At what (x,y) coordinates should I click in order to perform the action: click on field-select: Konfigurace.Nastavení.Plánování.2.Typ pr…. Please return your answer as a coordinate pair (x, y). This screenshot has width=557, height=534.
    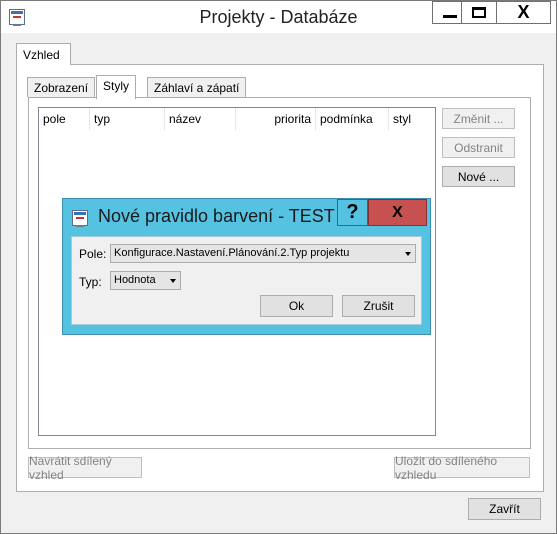
    Looking at the image, I should click on (263, 253).